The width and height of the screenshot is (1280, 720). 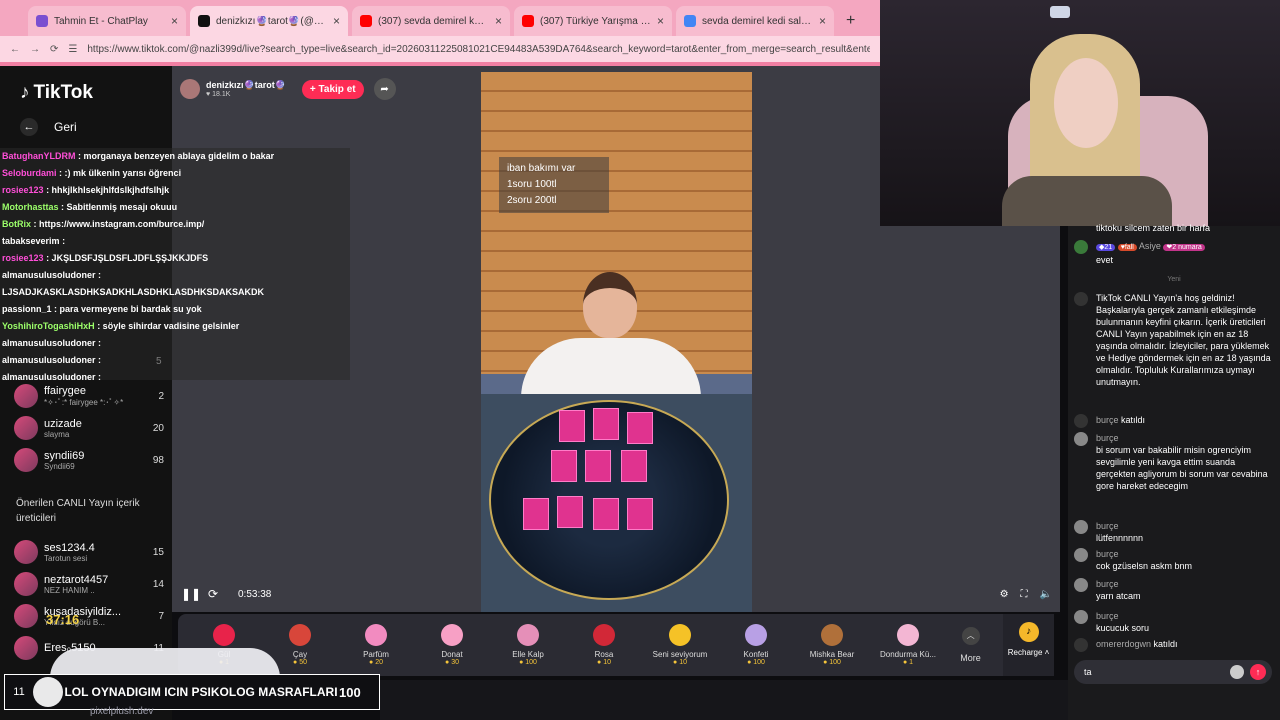 I want to click on share-icon: ➦, so click(x=384, y=89).